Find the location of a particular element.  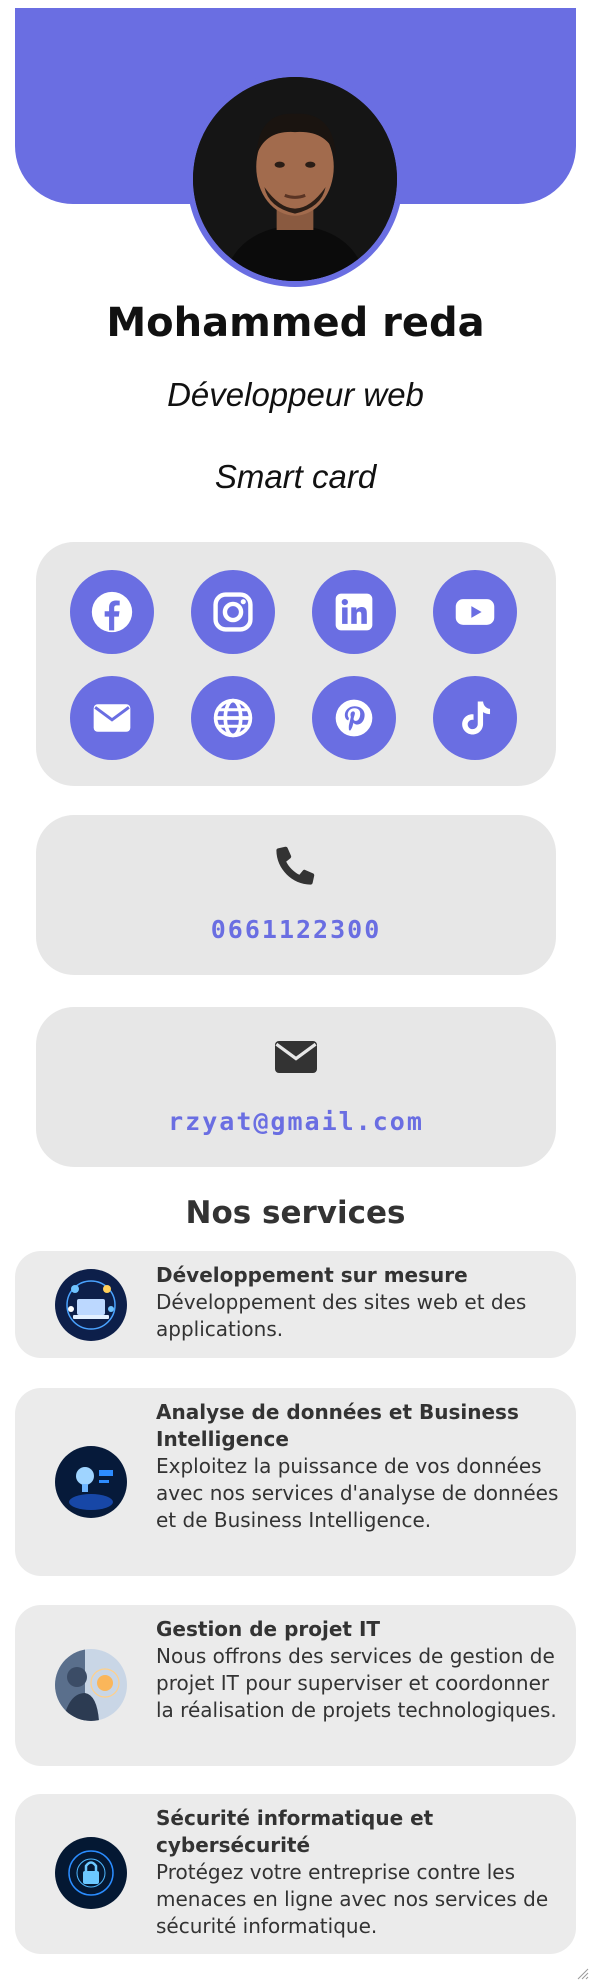

pinterest-button is located at coordinates (354, 718).